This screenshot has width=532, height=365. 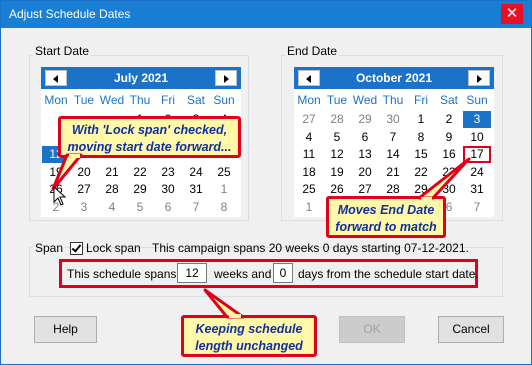 What do you see at coordinates (49, 248) in the screenshot?
I see `span-group-label: Span` at bounding box center [49, 248].